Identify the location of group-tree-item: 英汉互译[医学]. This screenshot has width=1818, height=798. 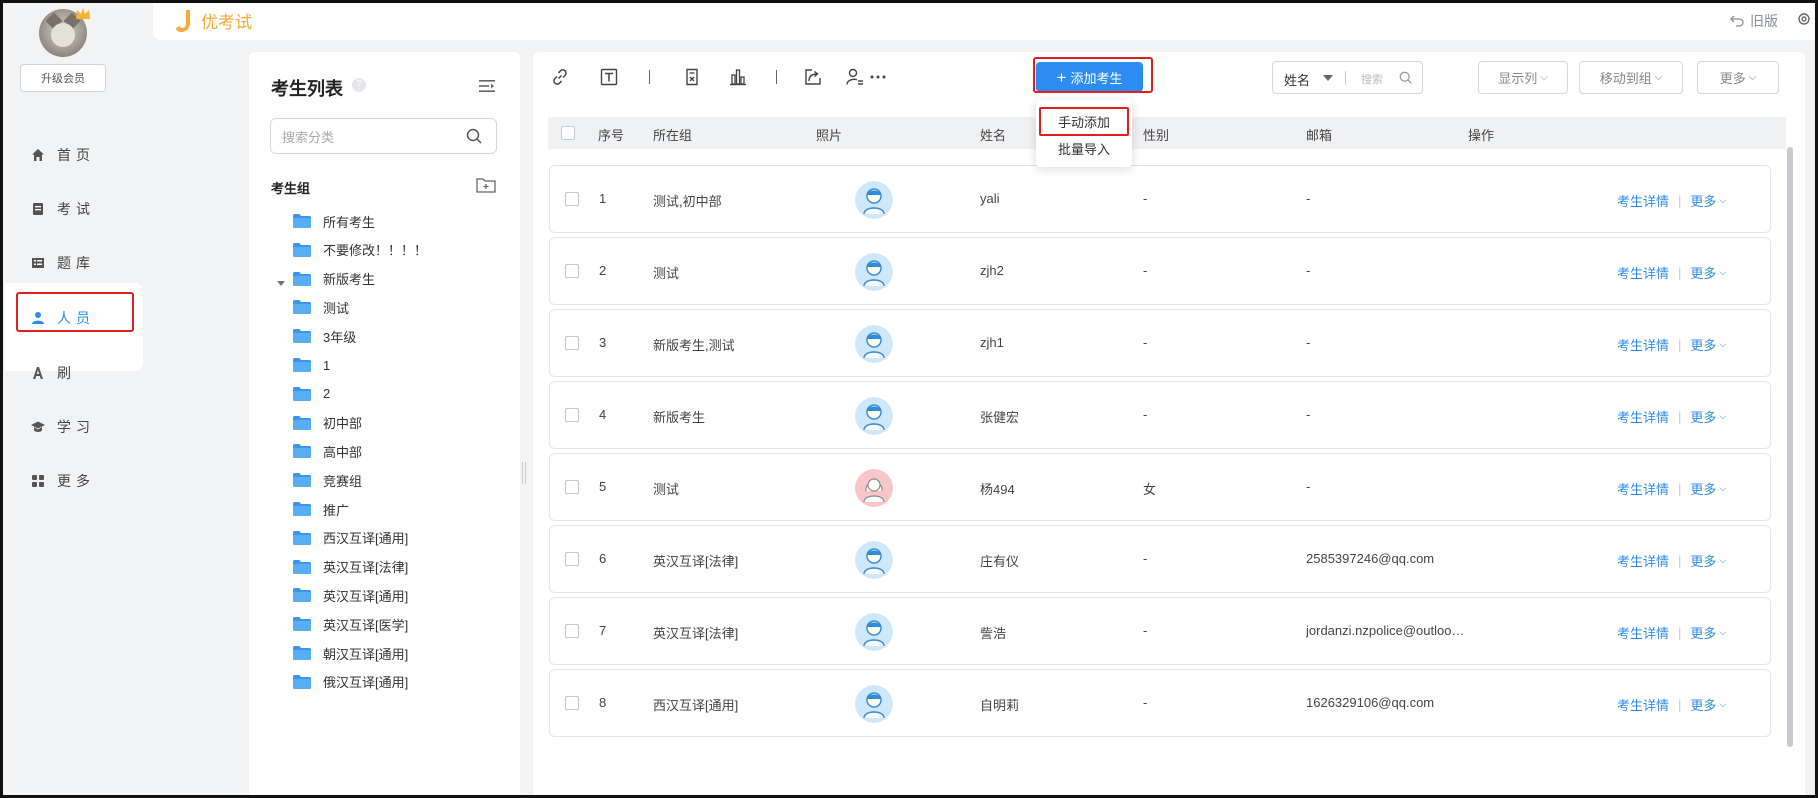
(350, 624).